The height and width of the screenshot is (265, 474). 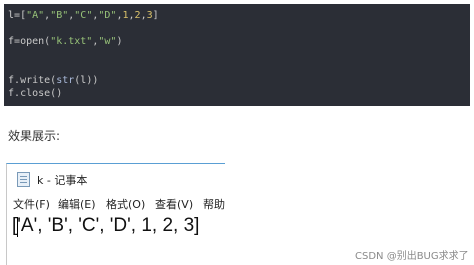 I want to click on menu-help: 帮助, so click(x=214, y=204).